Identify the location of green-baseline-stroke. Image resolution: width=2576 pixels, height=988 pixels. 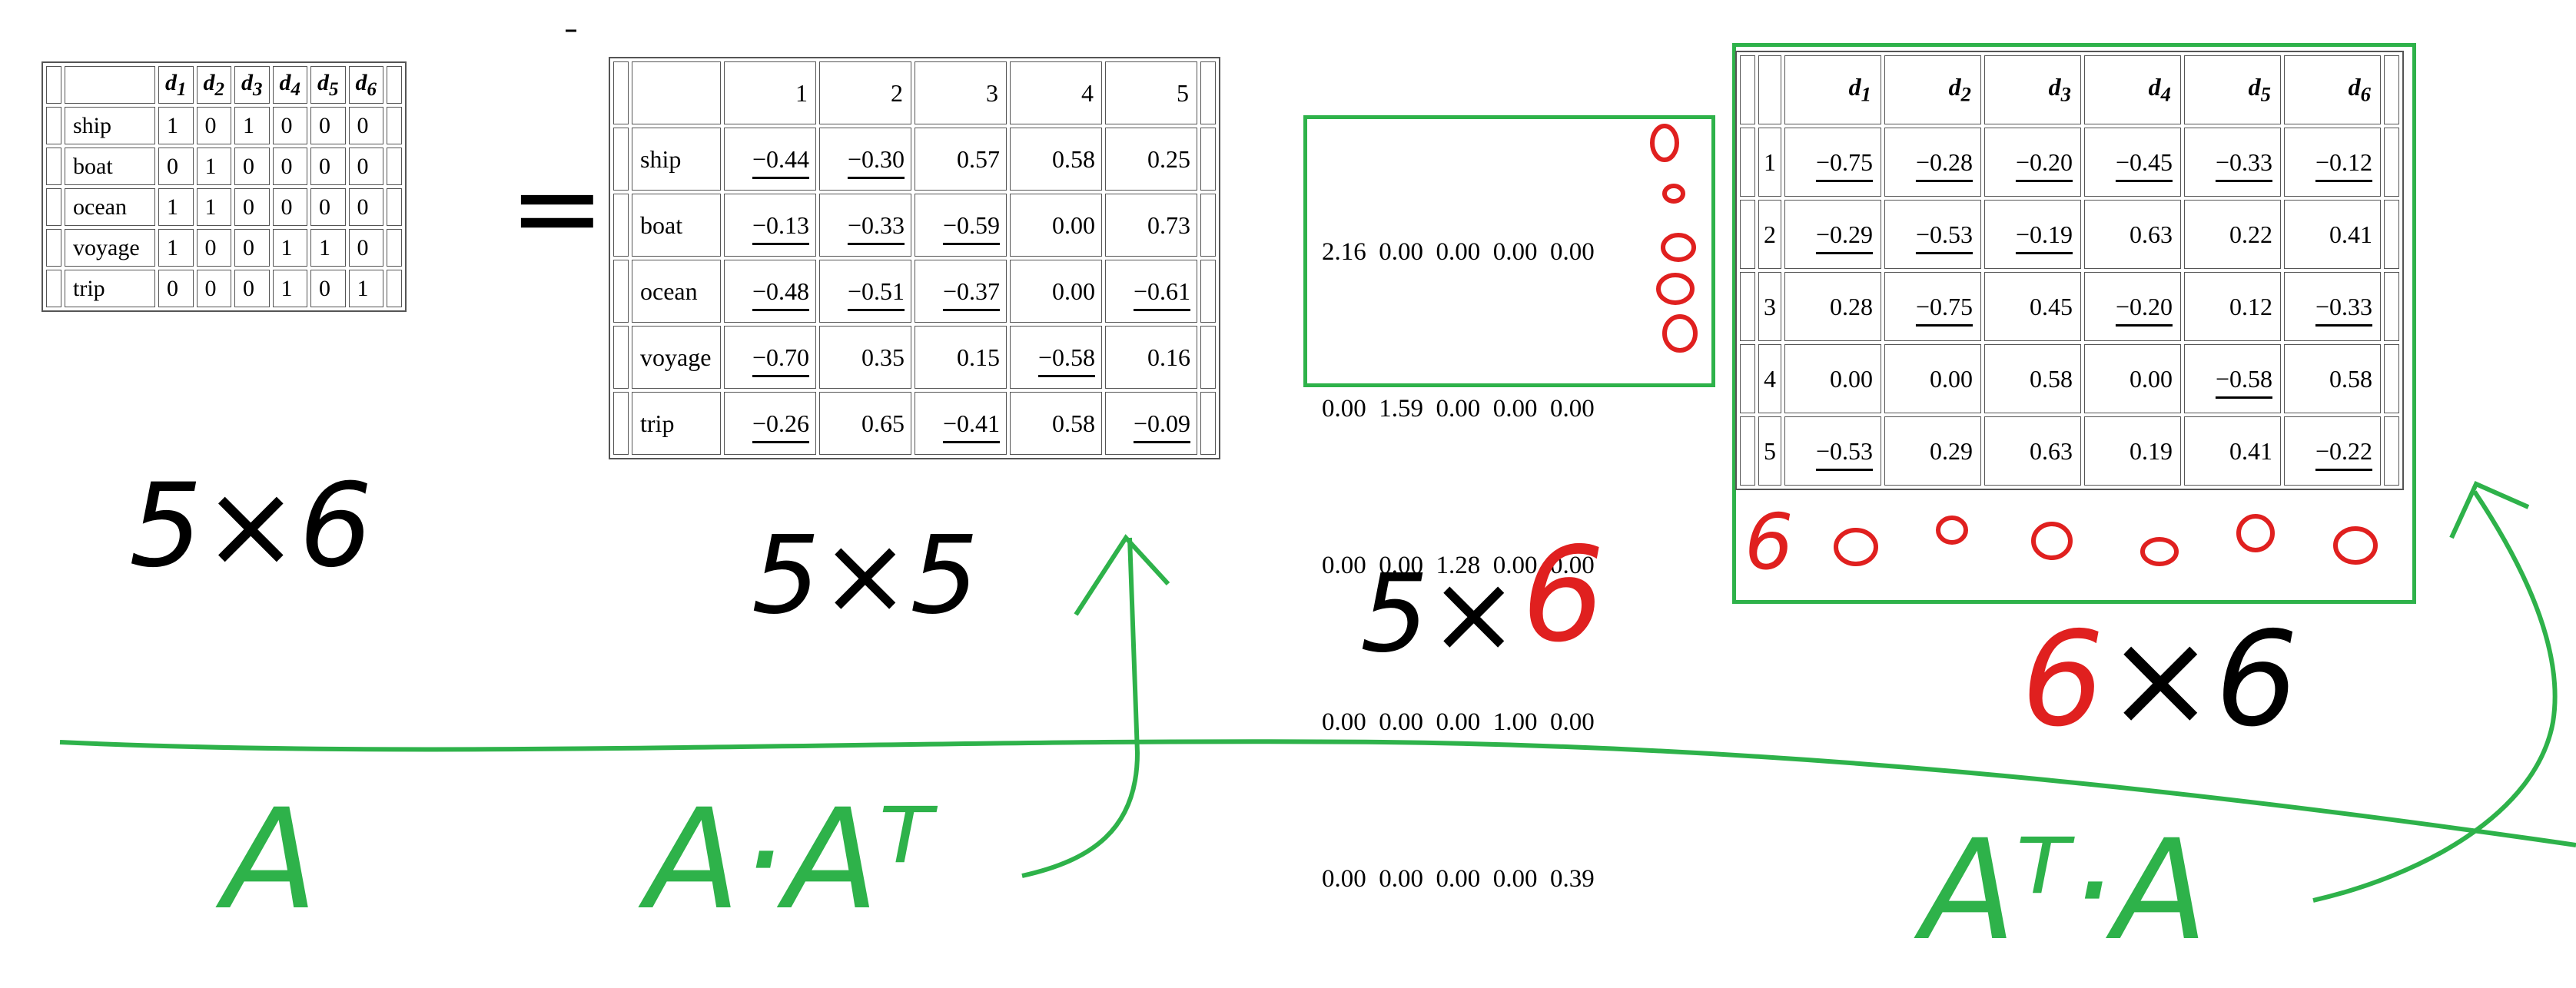
(1317, 793).